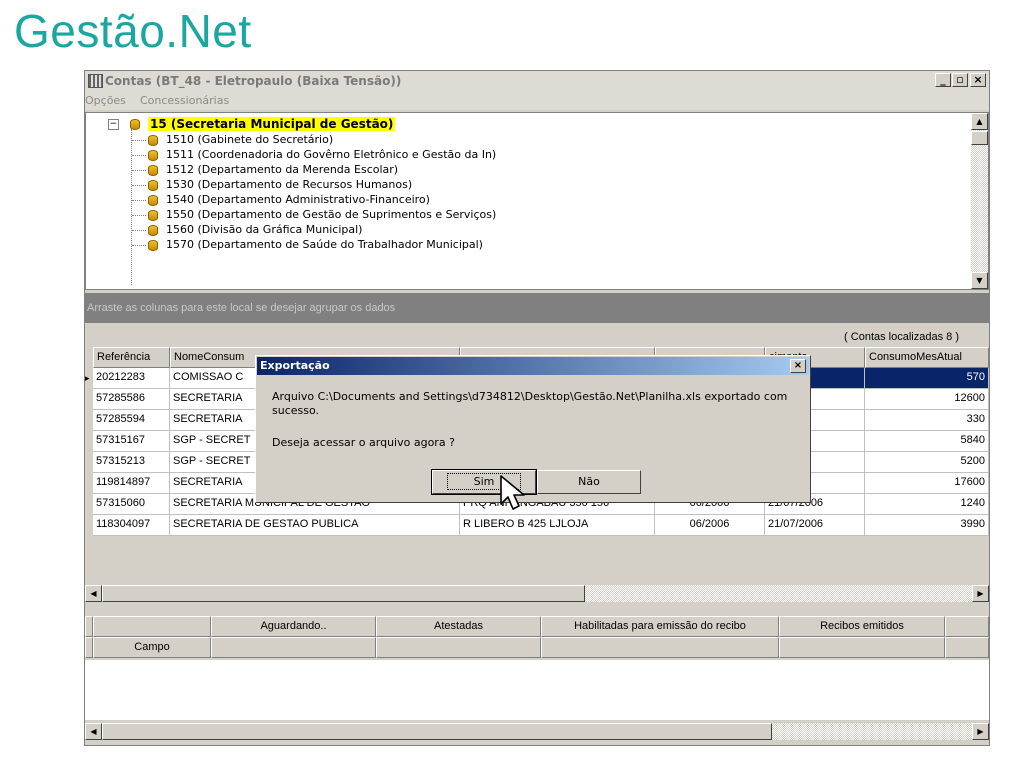 The height and width of the screenshot is (768, 1024). I want to click on row-indicator-icon: ▸, so click(89, 378).